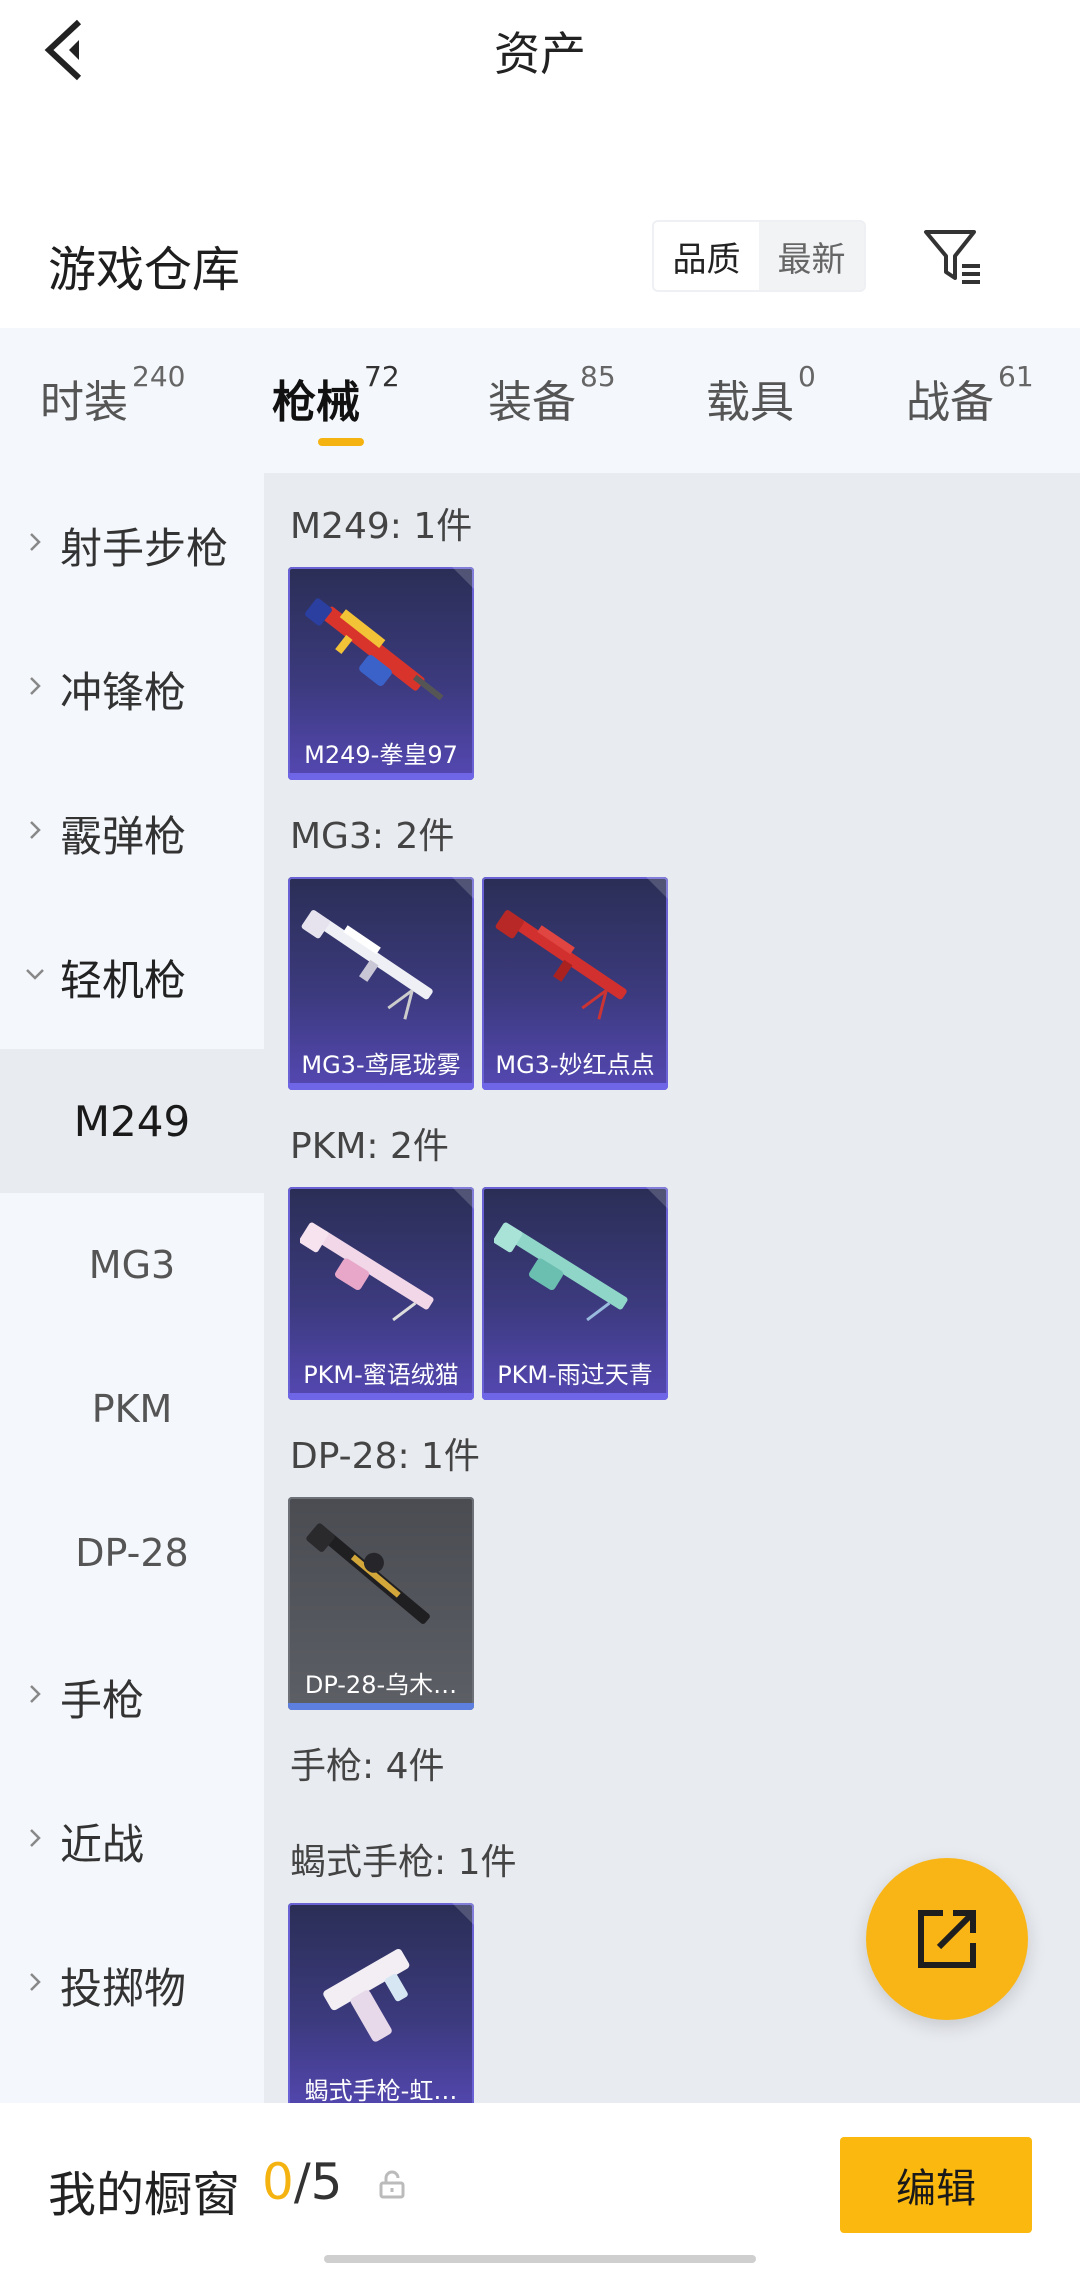 The image size is (1080, 2269). What do you see at coordinates (132, 1553) in the screenshot?
I see `sidebar-subitem-dp28: DP-28` at bounding box center [132, 1553].